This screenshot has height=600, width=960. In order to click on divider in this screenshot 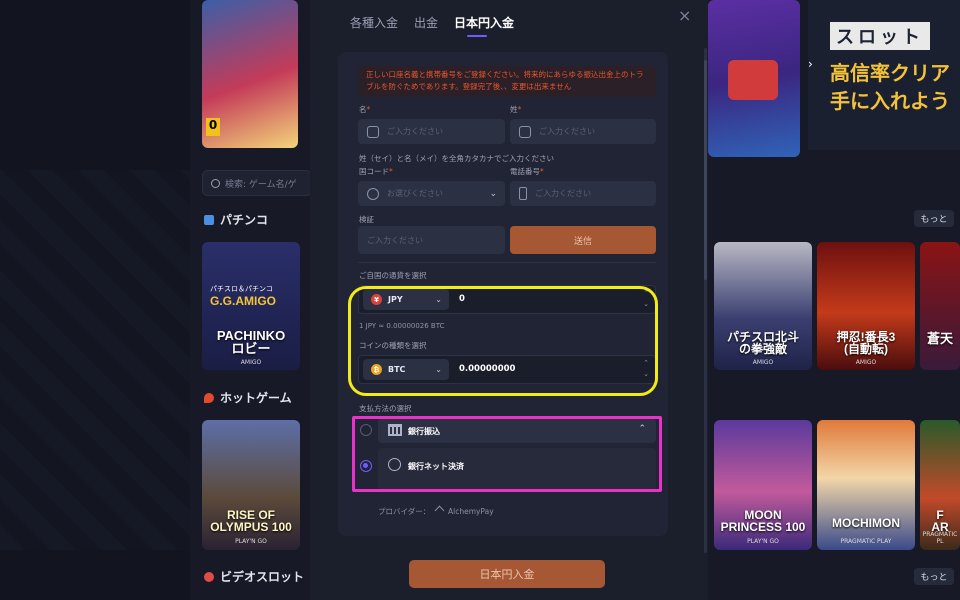, I will do `click(507, 262)`.